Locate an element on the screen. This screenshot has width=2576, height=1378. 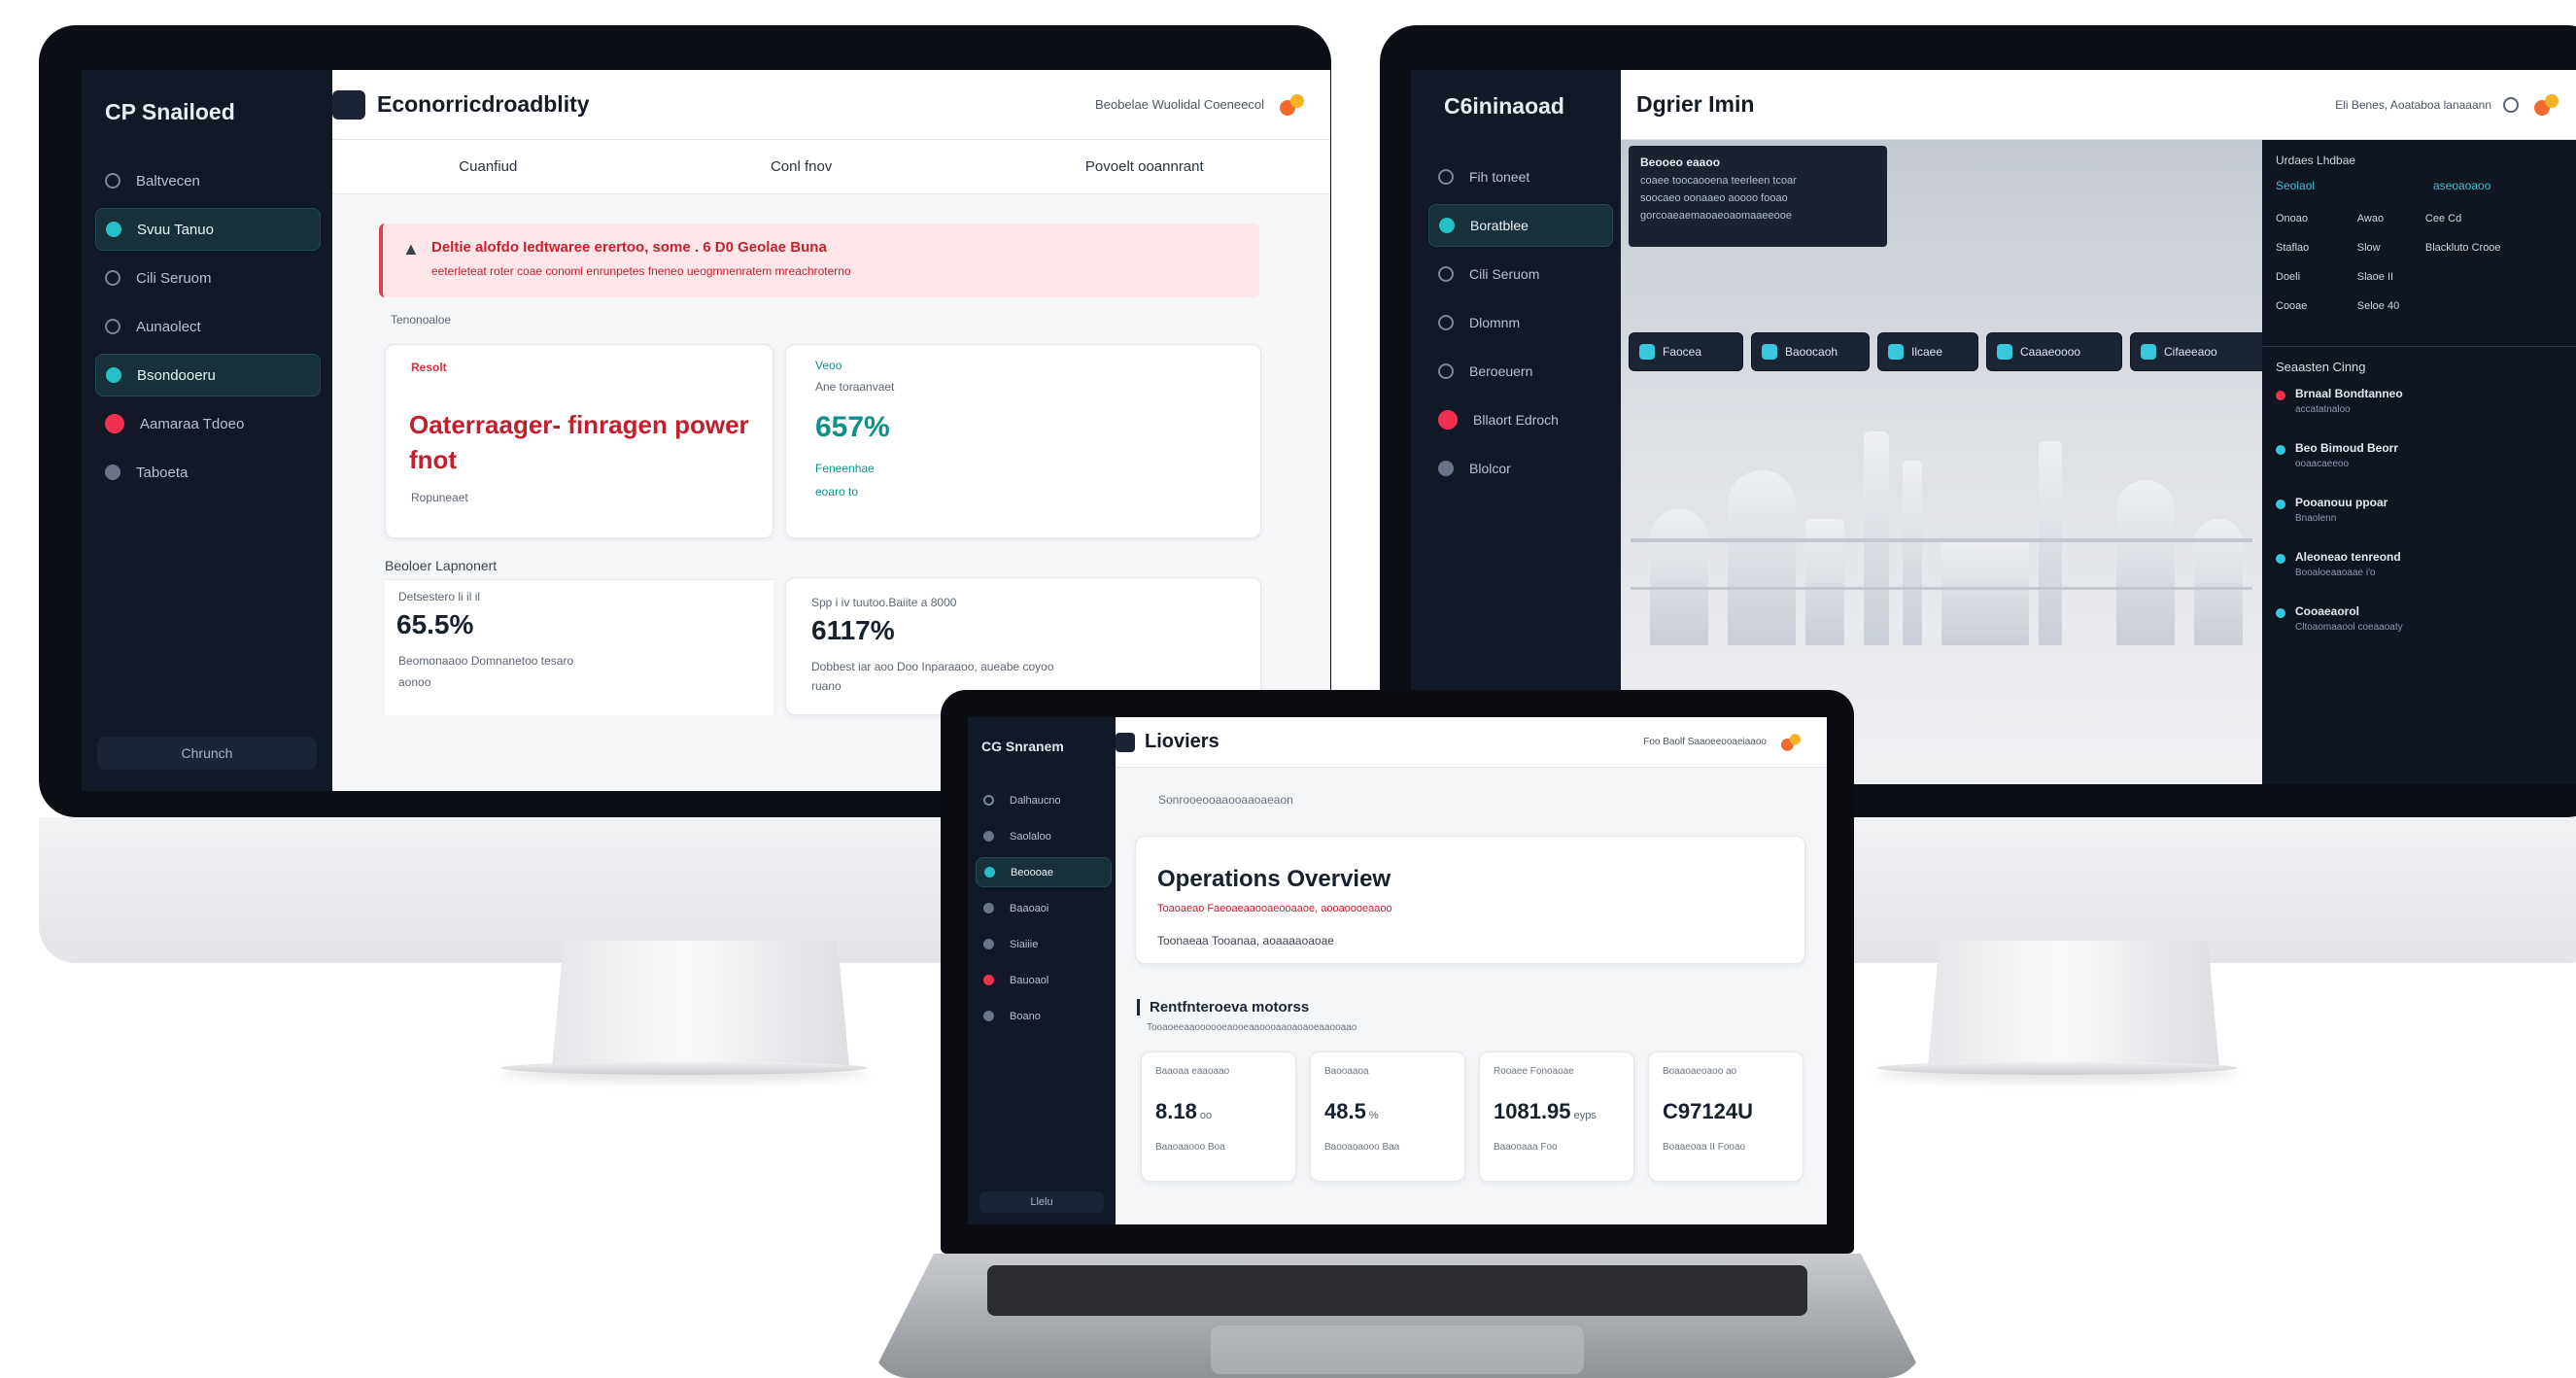
metrics-sub: Tooaoeeaaoooooeaooeaaoooaaoaoaoeaaooaao is located at coordinates (1252, 1028).